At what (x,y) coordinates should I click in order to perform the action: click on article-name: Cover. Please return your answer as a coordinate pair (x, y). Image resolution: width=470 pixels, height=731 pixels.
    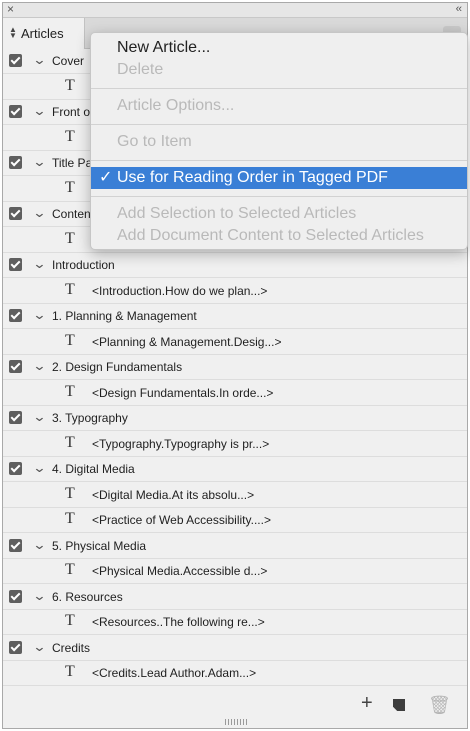
    Looking at the image, I should click on (68, 61).